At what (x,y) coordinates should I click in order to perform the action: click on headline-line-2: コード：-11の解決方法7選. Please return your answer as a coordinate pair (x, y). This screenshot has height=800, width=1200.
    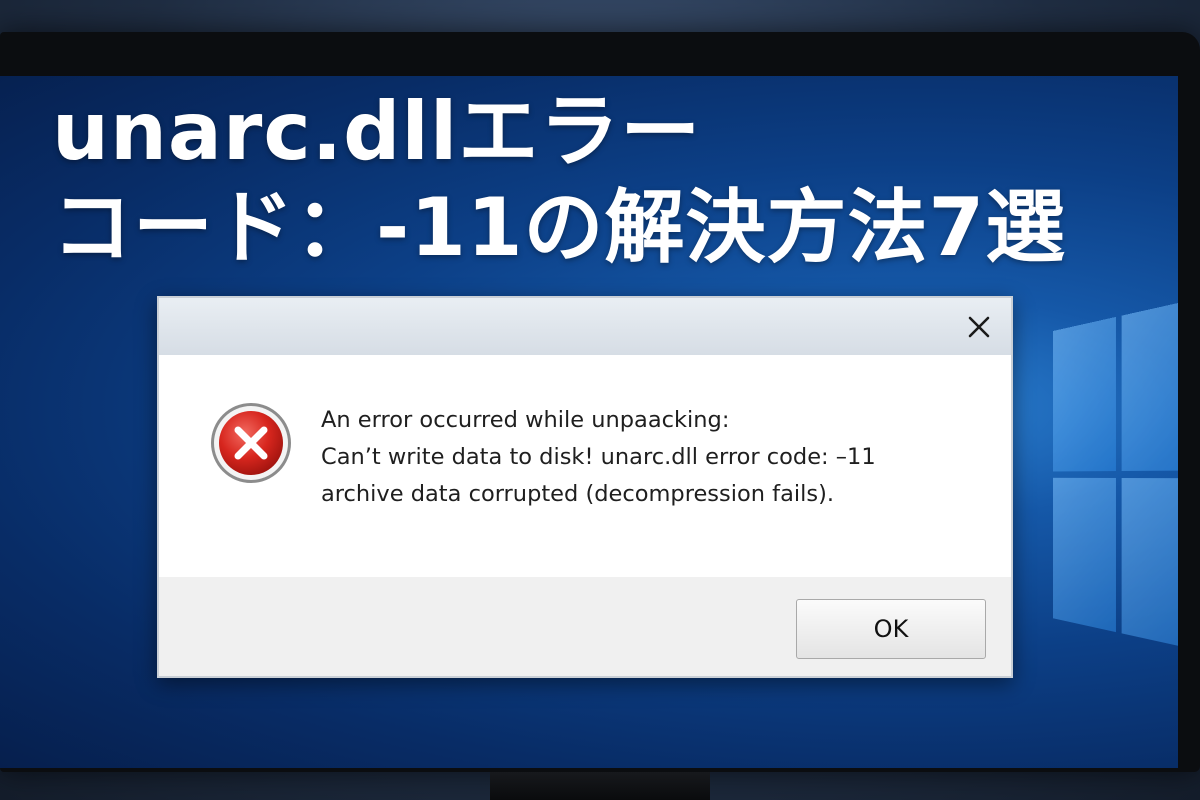
    Looking at the image, I should click on (559, 227).